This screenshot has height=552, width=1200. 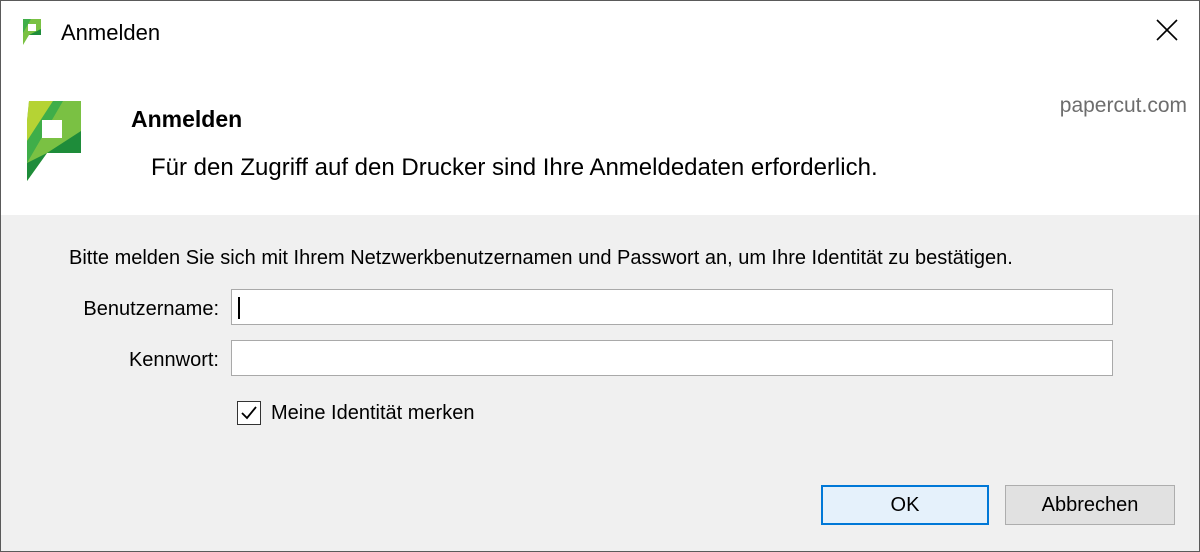 What do you see at coordinates (372, 413) in the screenshot?
I see `remember-identity-label: Meine Identität merken` at bounding box center [372, 413].